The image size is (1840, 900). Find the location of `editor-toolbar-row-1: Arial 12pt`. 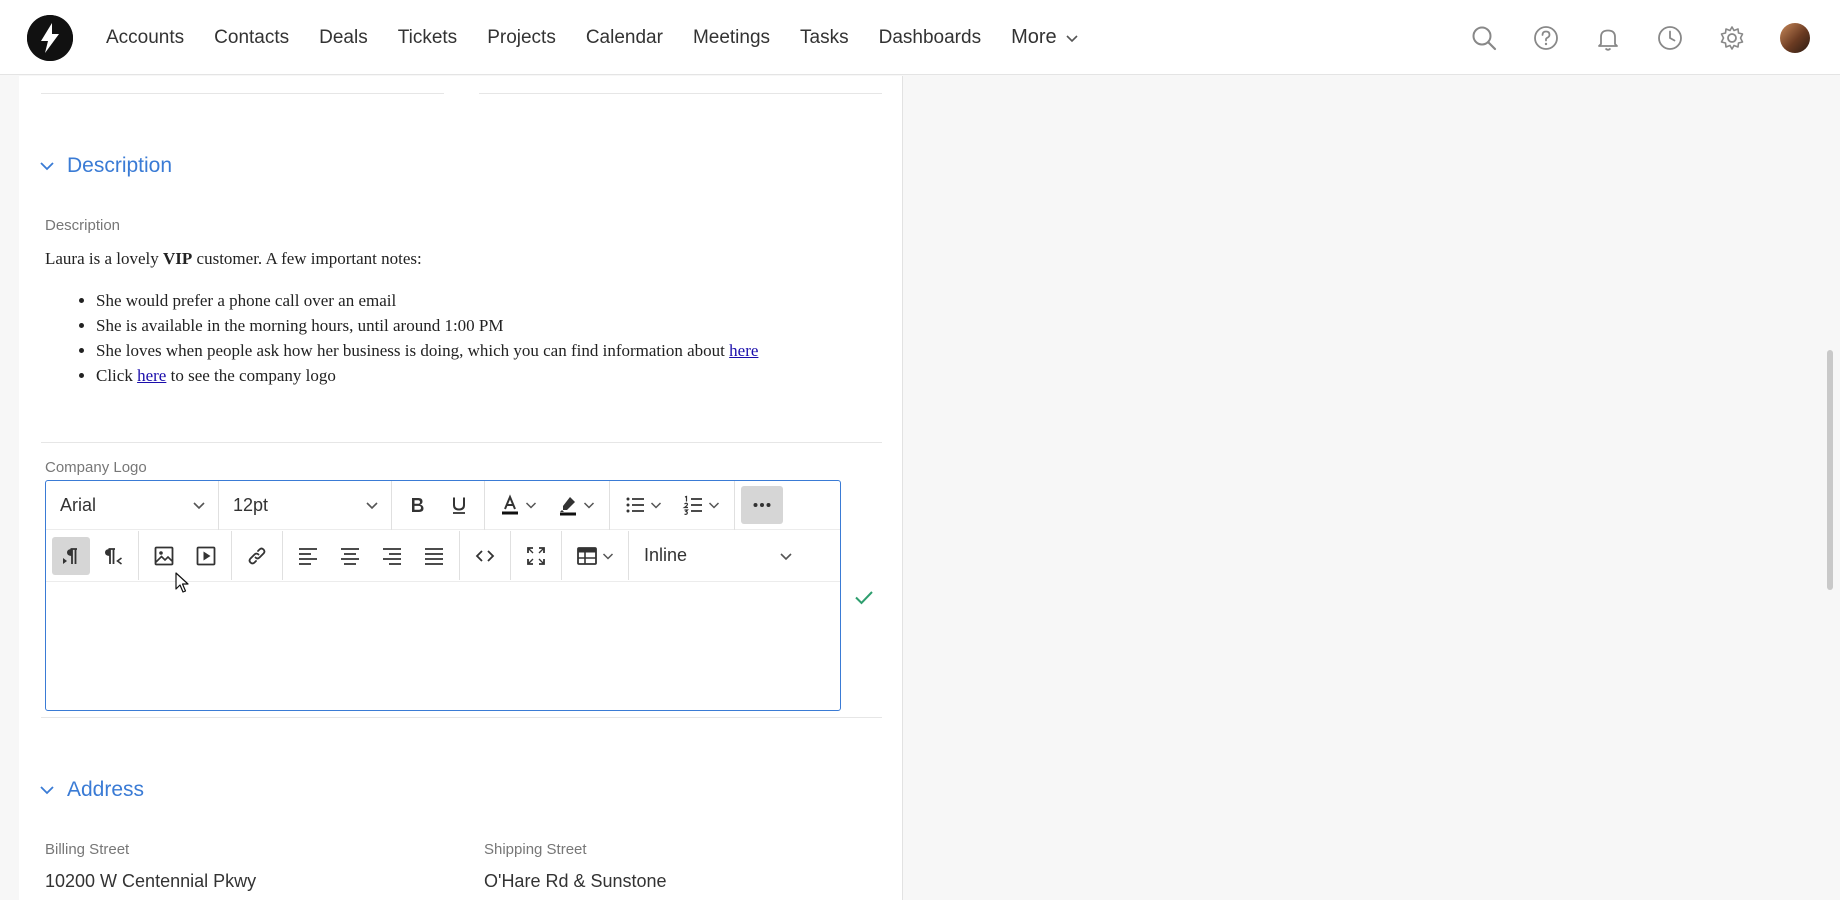

editor-toolbar-row-1: Arial 12pt is located at coordinates (443, 505).